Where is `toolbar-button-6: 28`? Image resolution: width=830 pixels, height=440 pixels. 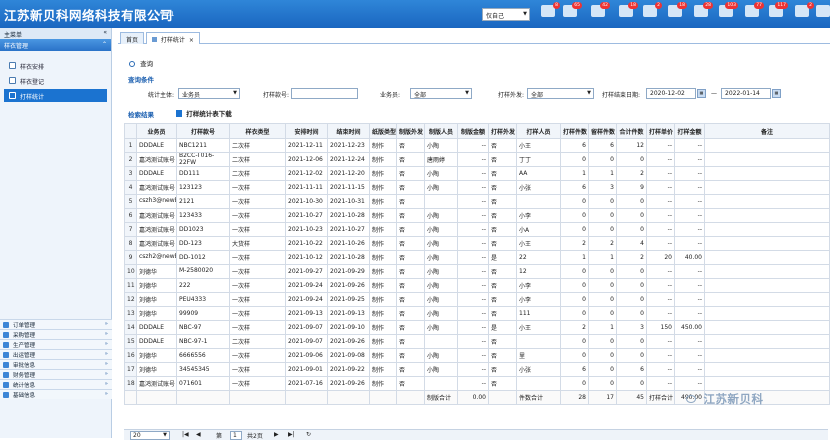
toolbar-button-6: 28 is located at coordinates (701, 14).